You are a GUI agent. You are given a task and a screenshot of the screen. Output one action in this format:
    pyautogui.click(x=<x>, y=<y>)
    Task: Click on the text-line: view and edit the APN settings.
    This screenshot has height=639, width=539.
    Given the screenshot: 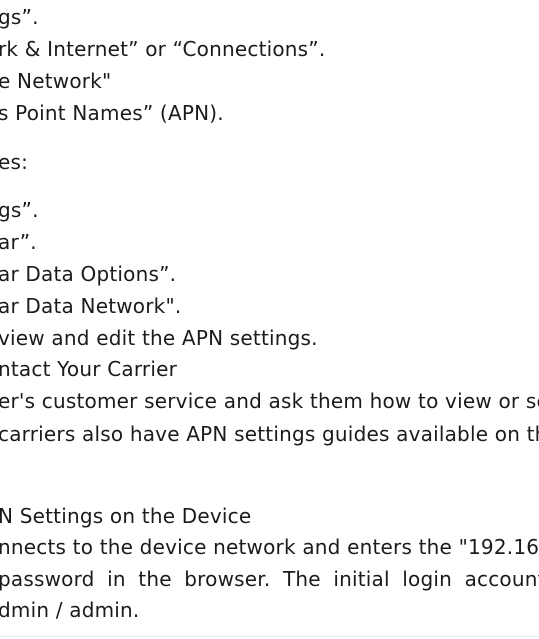 What is the action you would take?
    pyautogui.click(x=159, y=338)
    